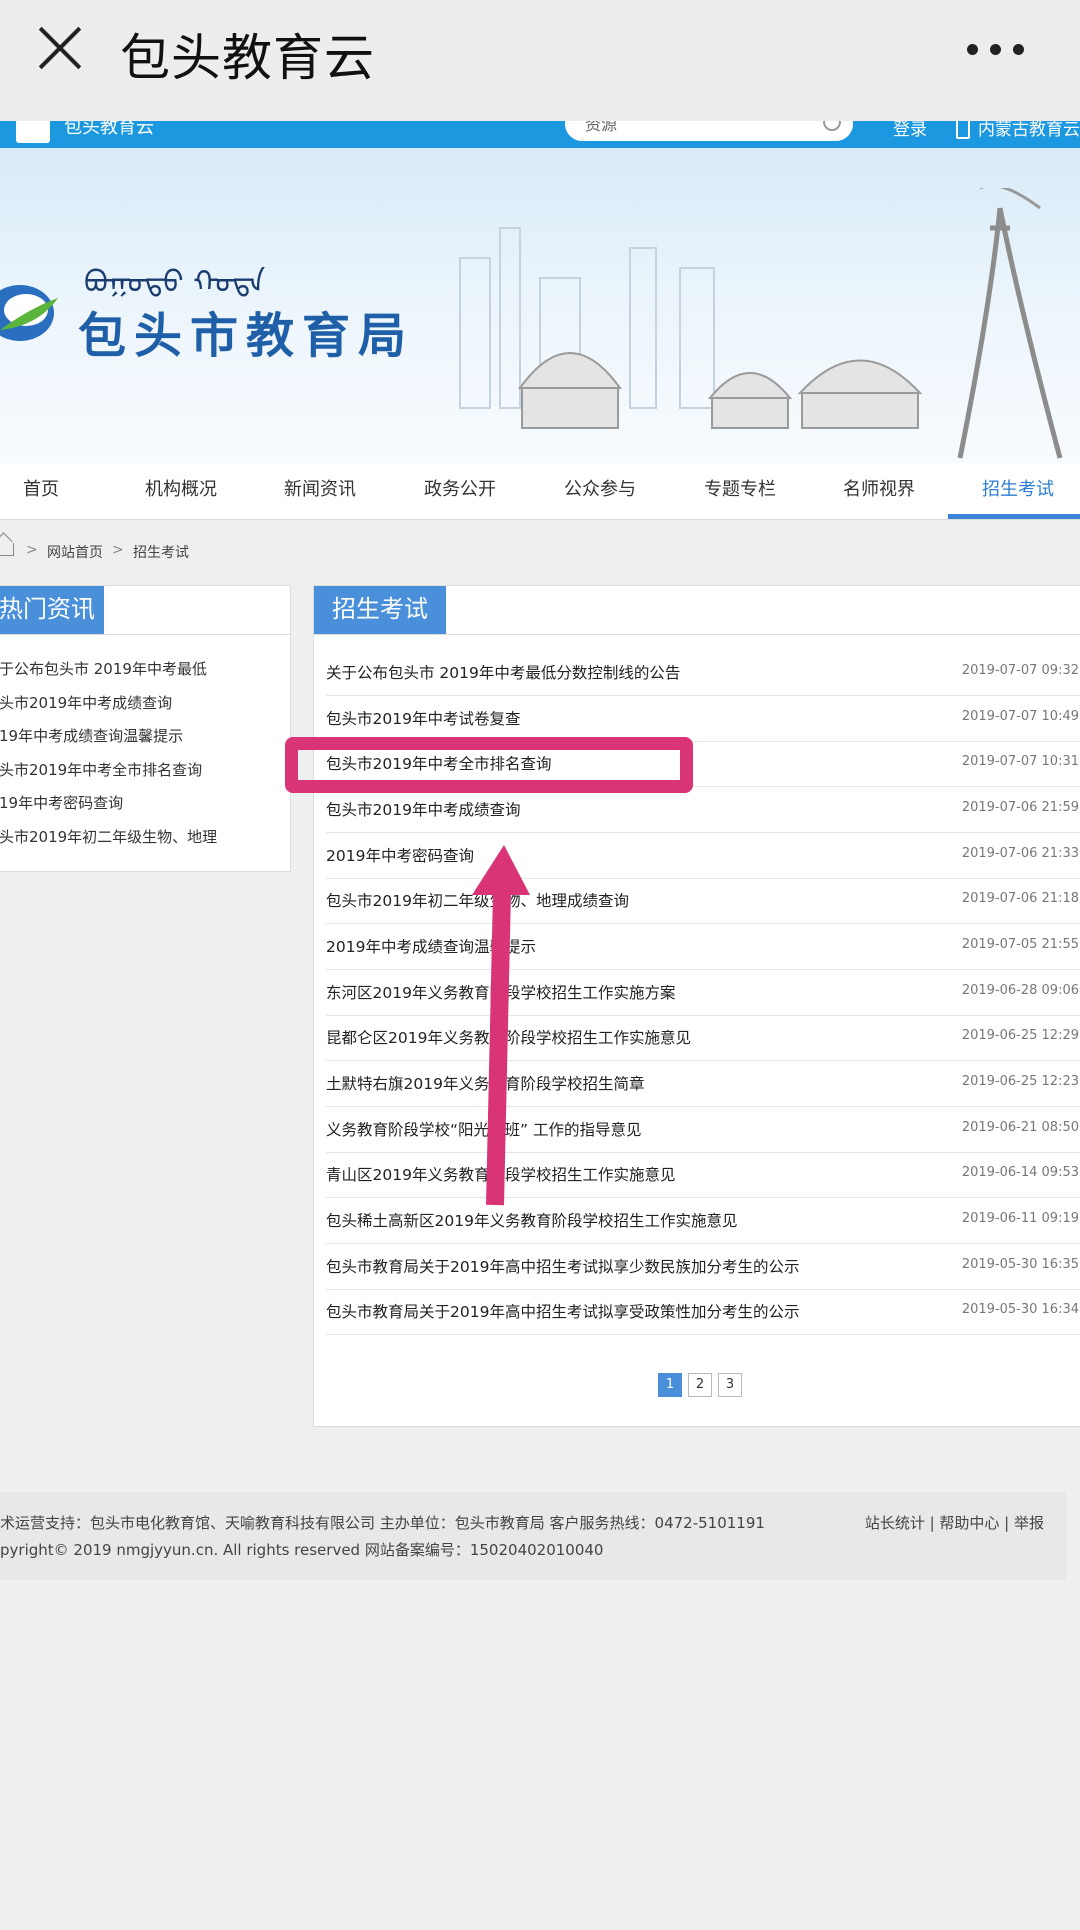 The width and height of the screenshot is (1080, 1930). Describe the element at coordinates (503, 672) in the screenshot. I see `list-item-title: 关于公布包头市 2019年中考最低分数控制线的公告` at that location.